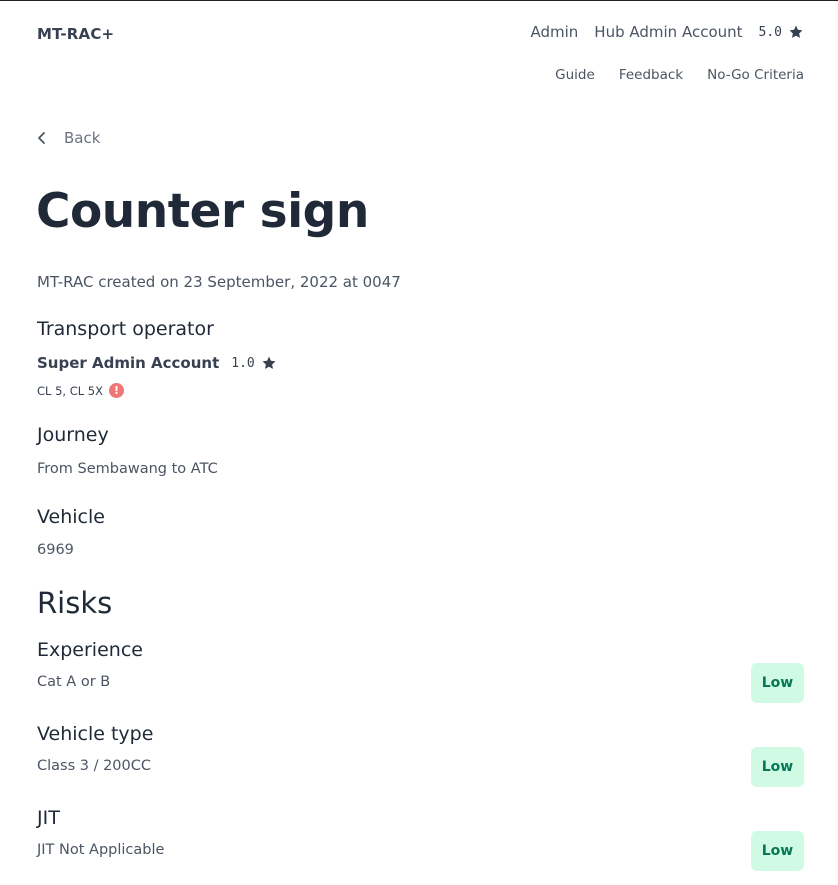 This screenshot has width=838, height=885. I want to click on account-rating-value: 5.0, so click(770, 32).